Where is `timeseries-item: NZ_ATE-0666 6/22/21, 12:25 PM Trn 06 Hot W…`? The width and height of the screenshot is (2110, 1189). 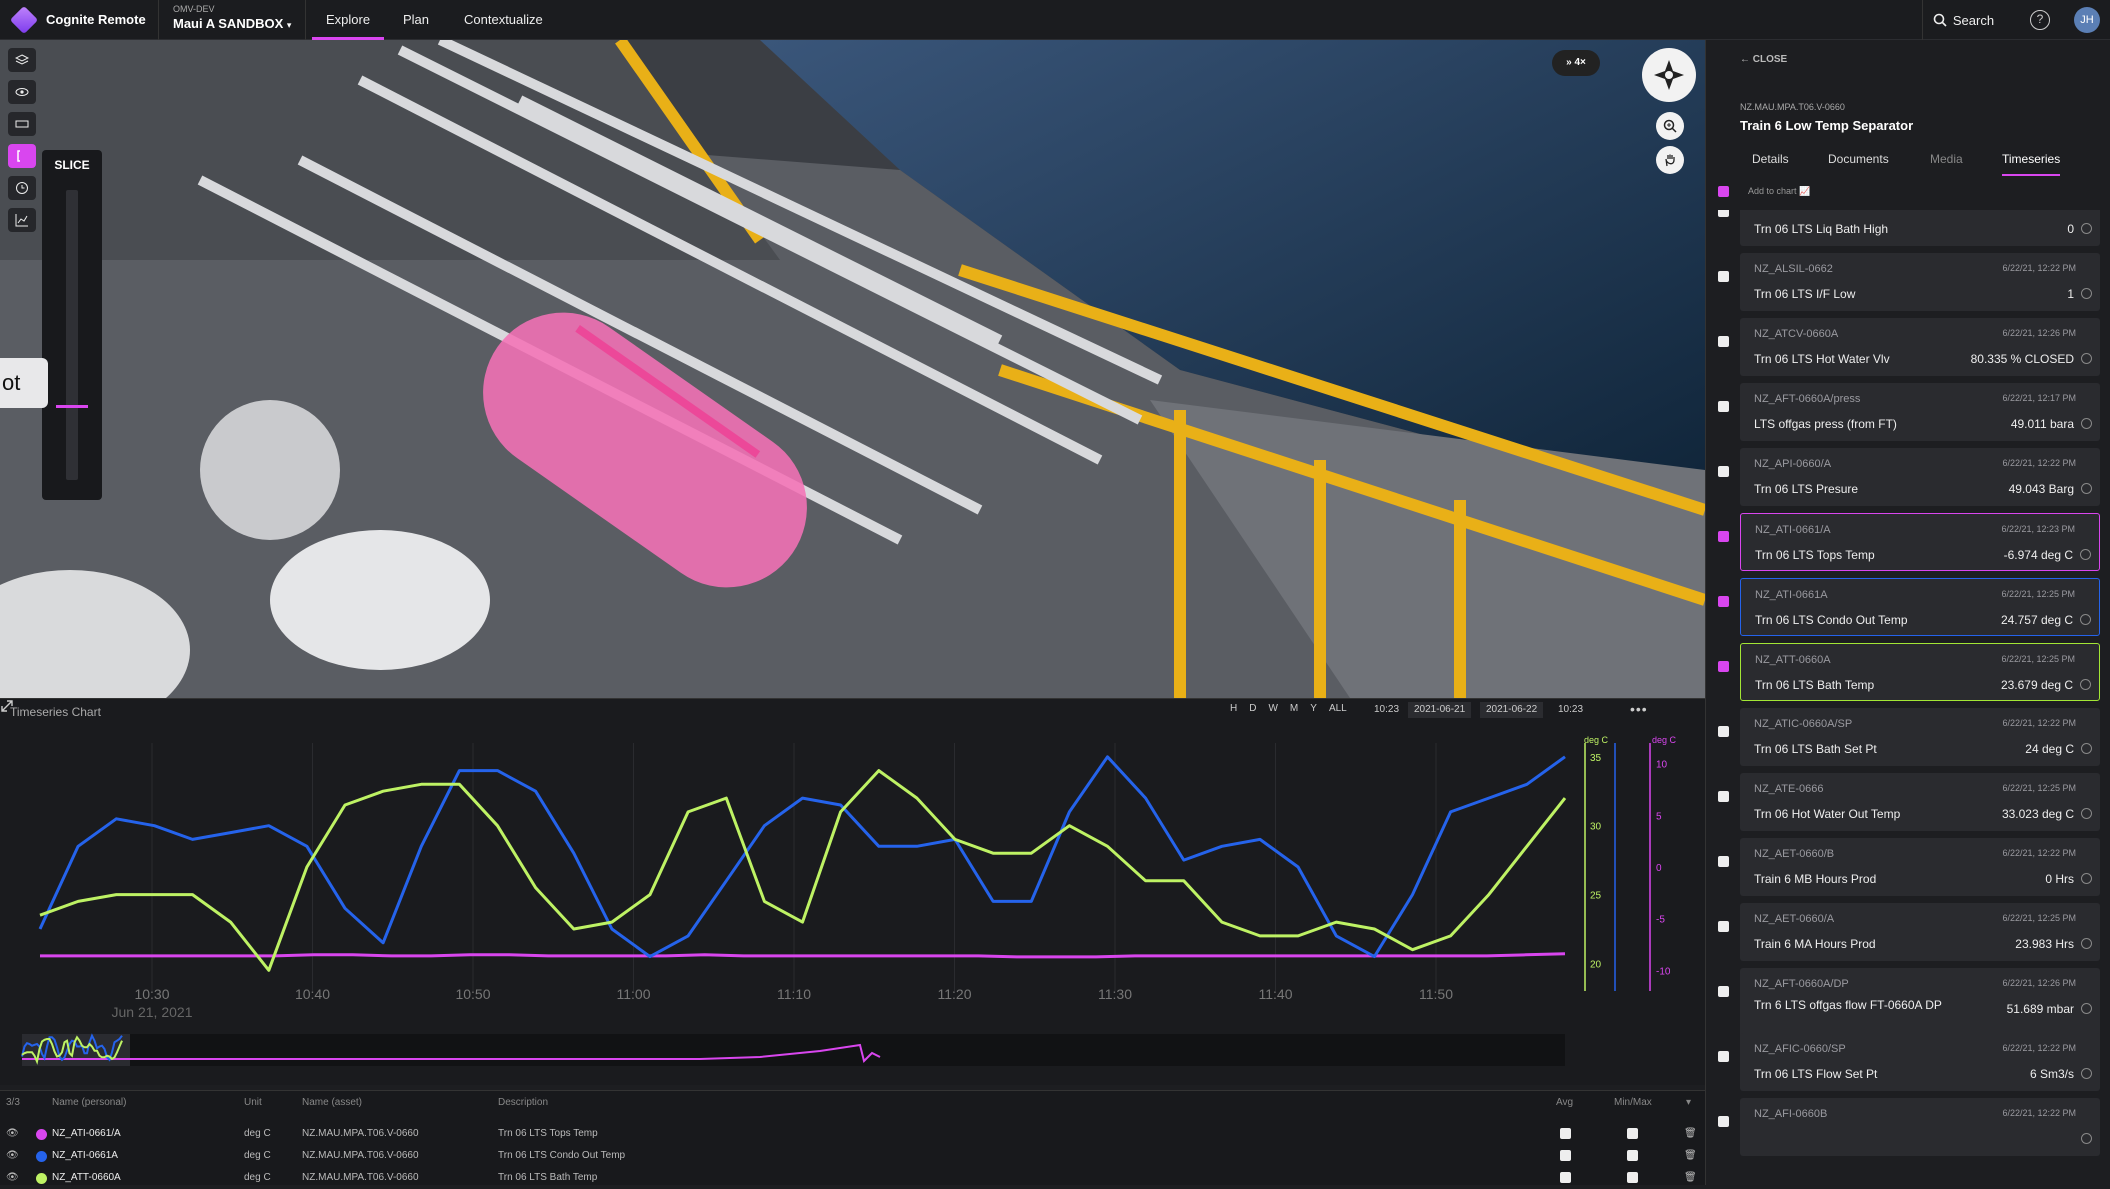
timeseries-item: NZ_ATE-0666 6/22/21, 12:25 PM Trn 06 Hot W… is located at coordinates (1920, 802).